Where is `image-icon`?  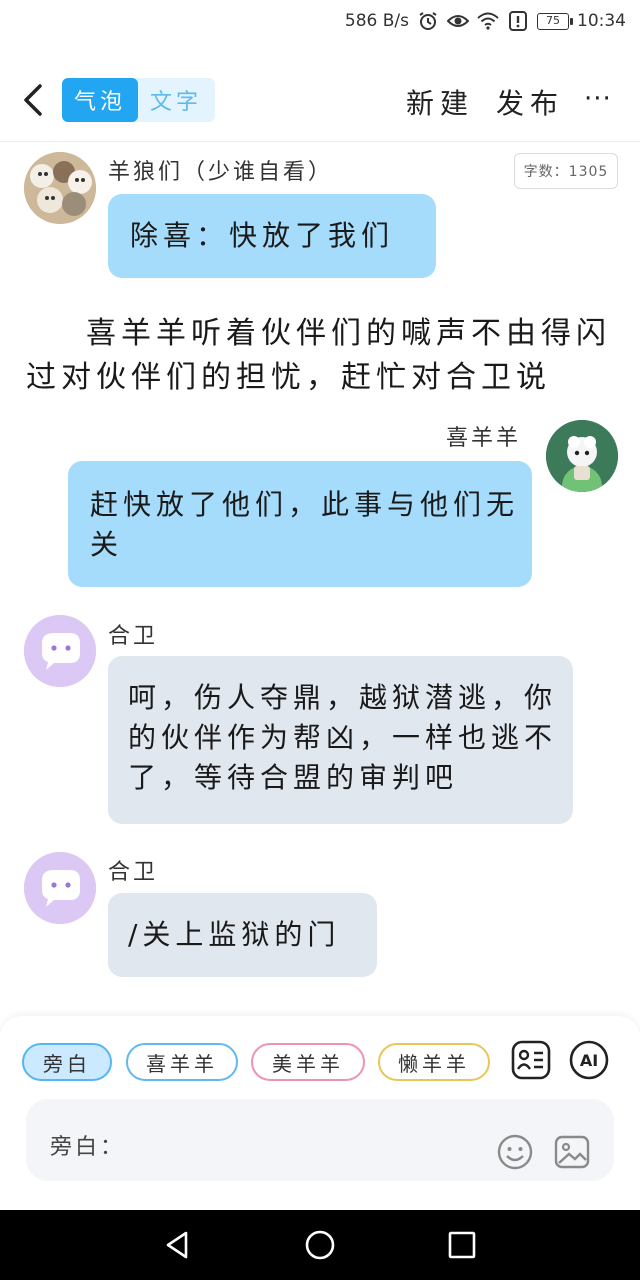 image-icon is located at coordinates (572, 1152).